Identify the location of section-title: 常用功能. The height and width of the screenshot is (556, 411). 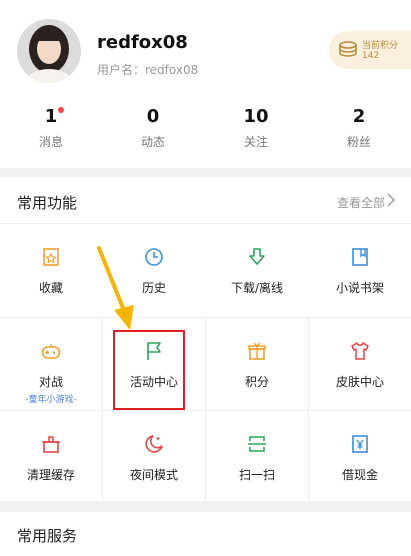
(47, 203).